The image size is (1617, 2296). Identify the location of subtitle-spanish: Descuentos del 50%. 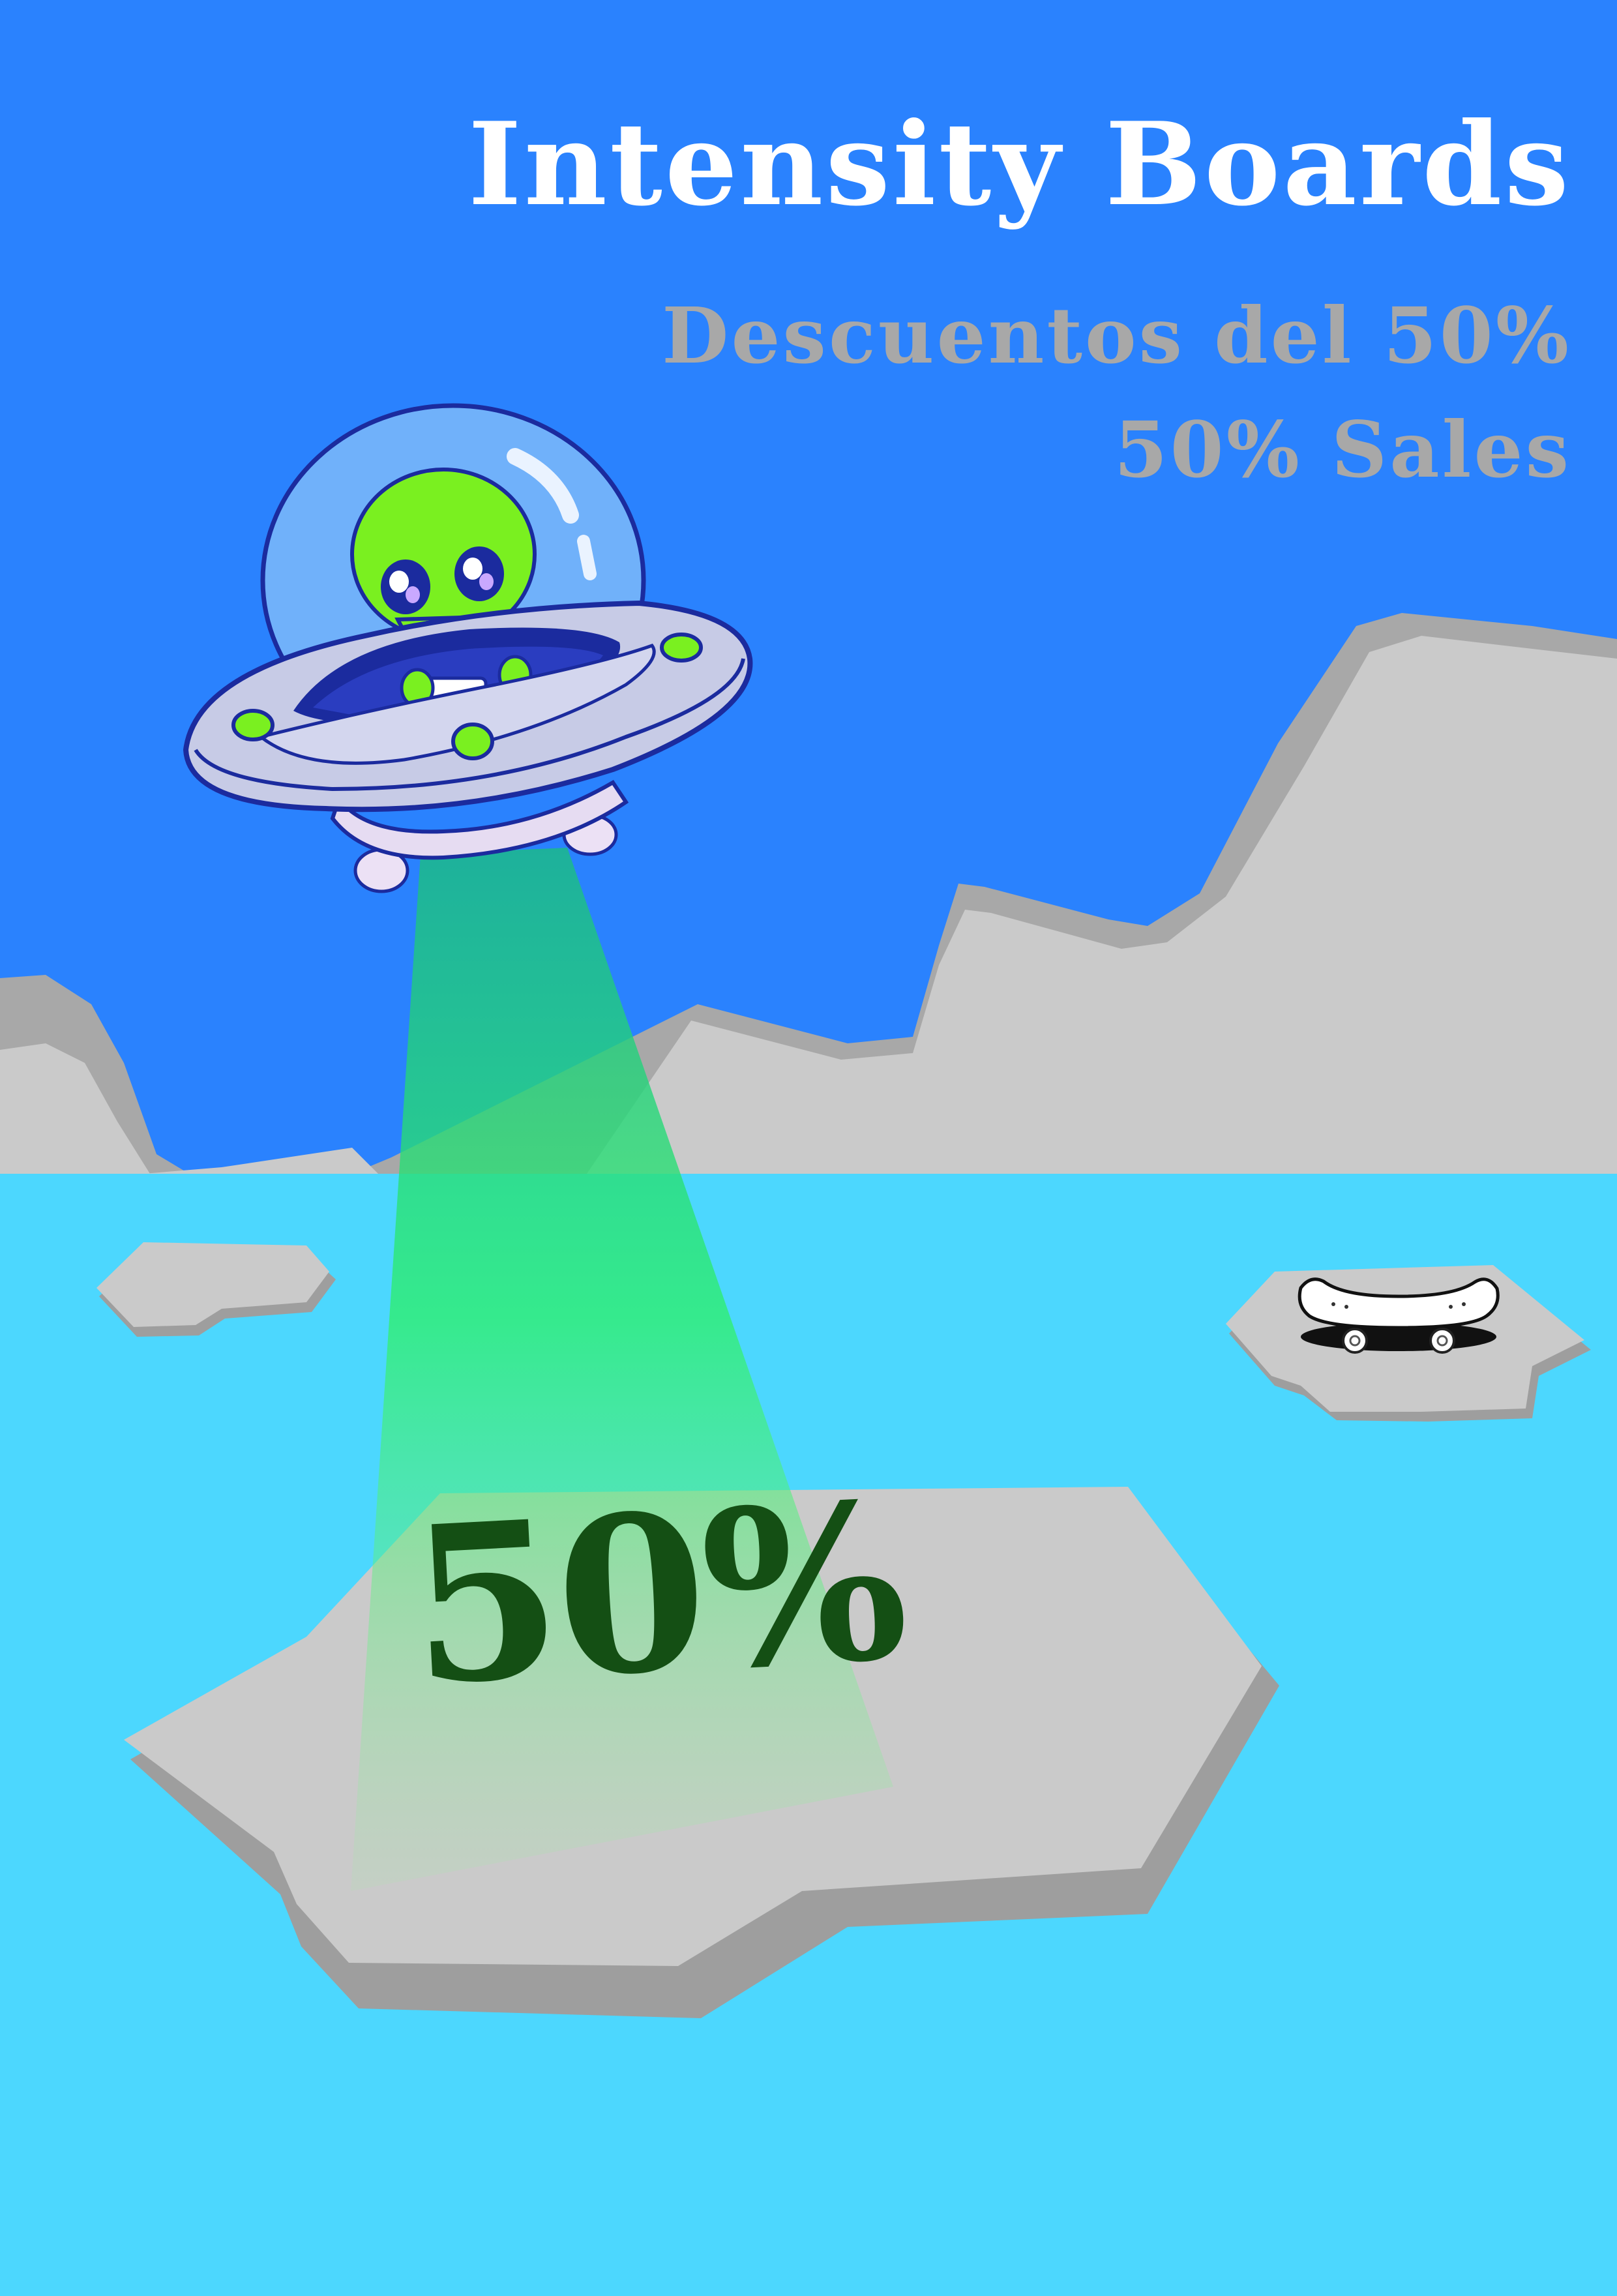
(1116, 335).